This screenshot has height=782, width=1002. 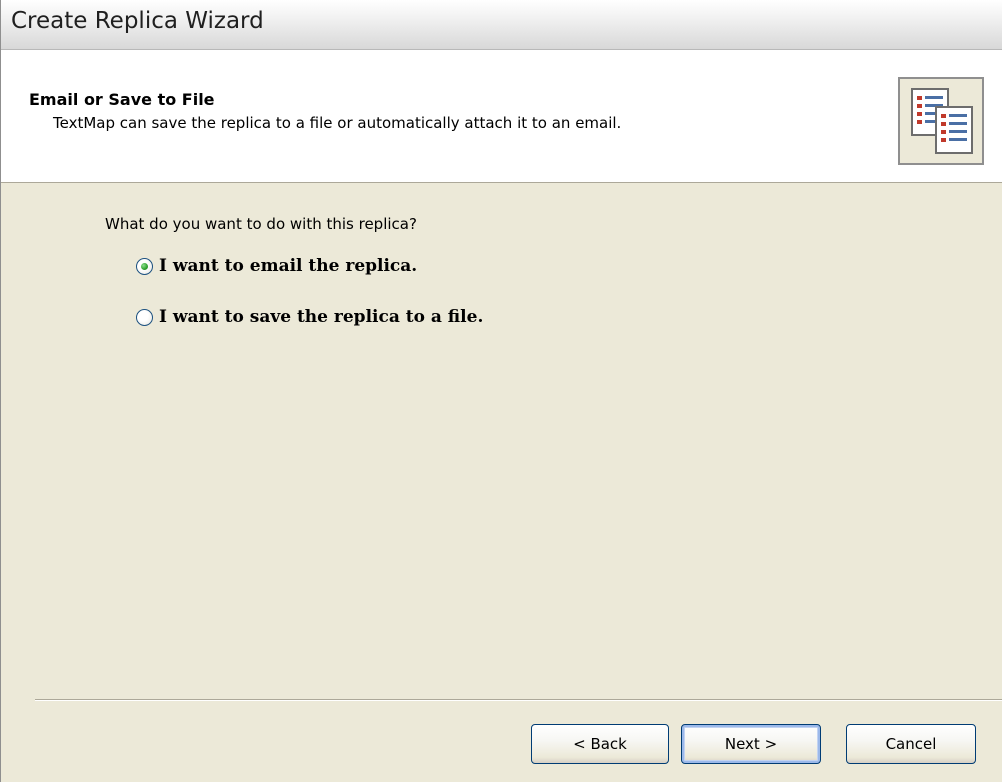 What do you see at coordinates (321, 317) in the screenshot?
I see `save-option-label: I want to save the replica to a file.` at bounding box center [321, 317].